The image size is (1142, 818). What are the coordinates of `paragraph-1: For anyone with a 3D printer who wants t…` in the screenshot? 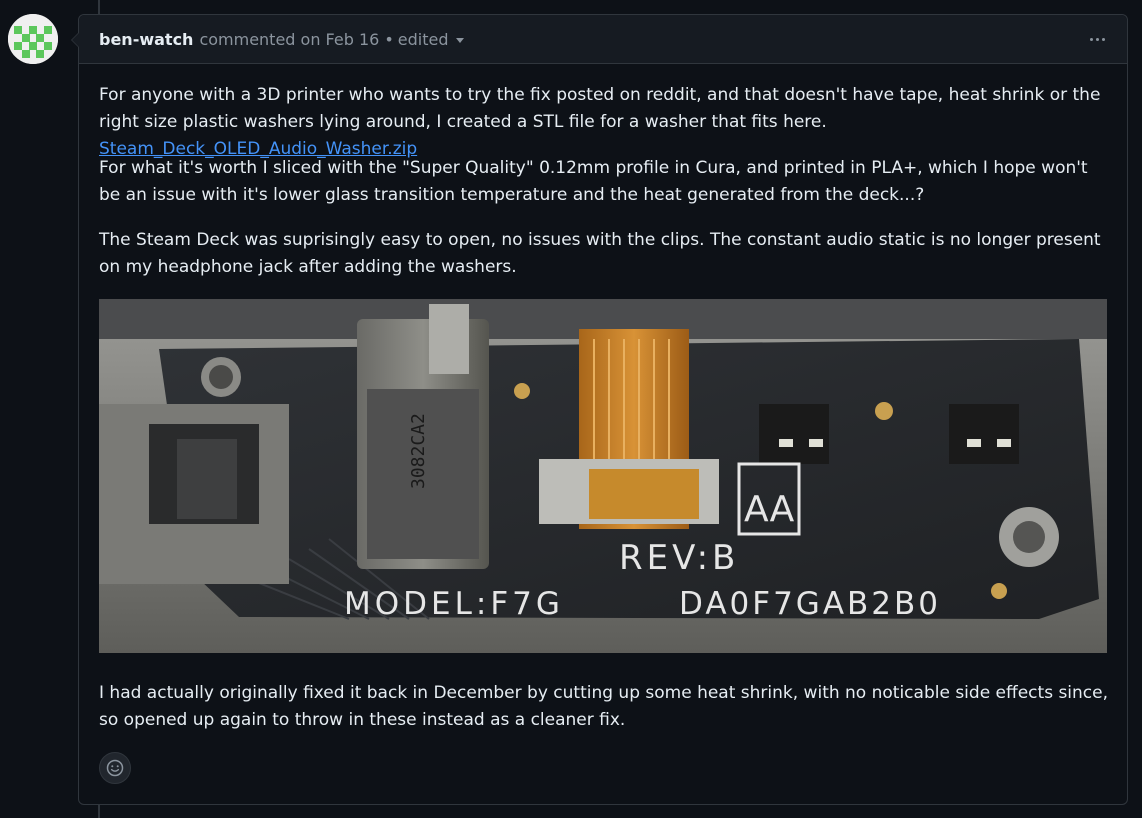 It's located at (604, 122).